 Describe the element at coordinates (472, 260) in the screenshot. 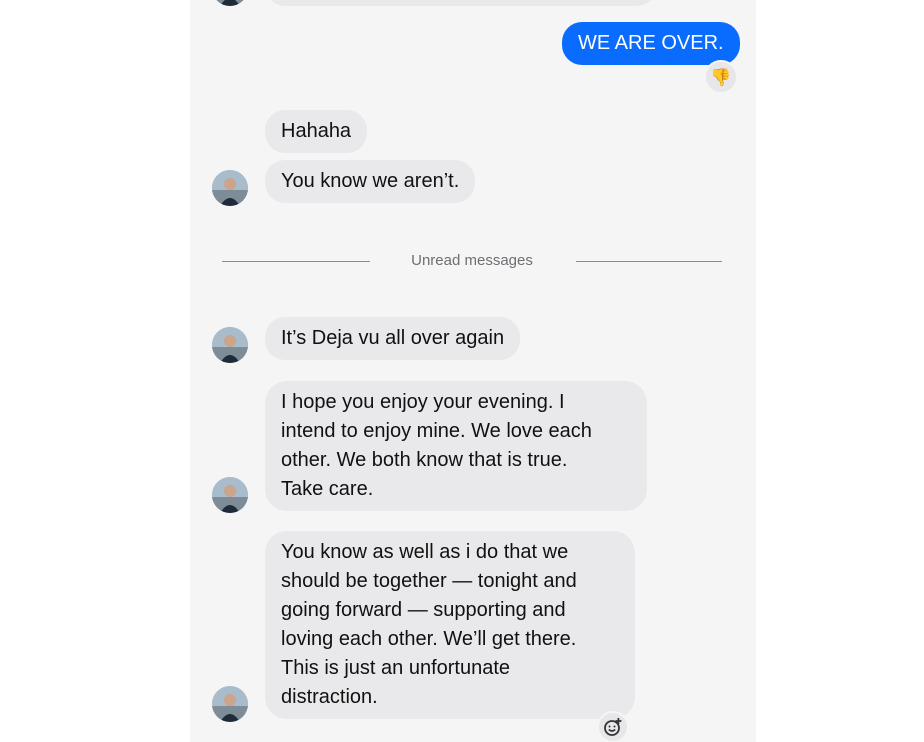

I see `unread-divider-label: Unread messages` at that location.